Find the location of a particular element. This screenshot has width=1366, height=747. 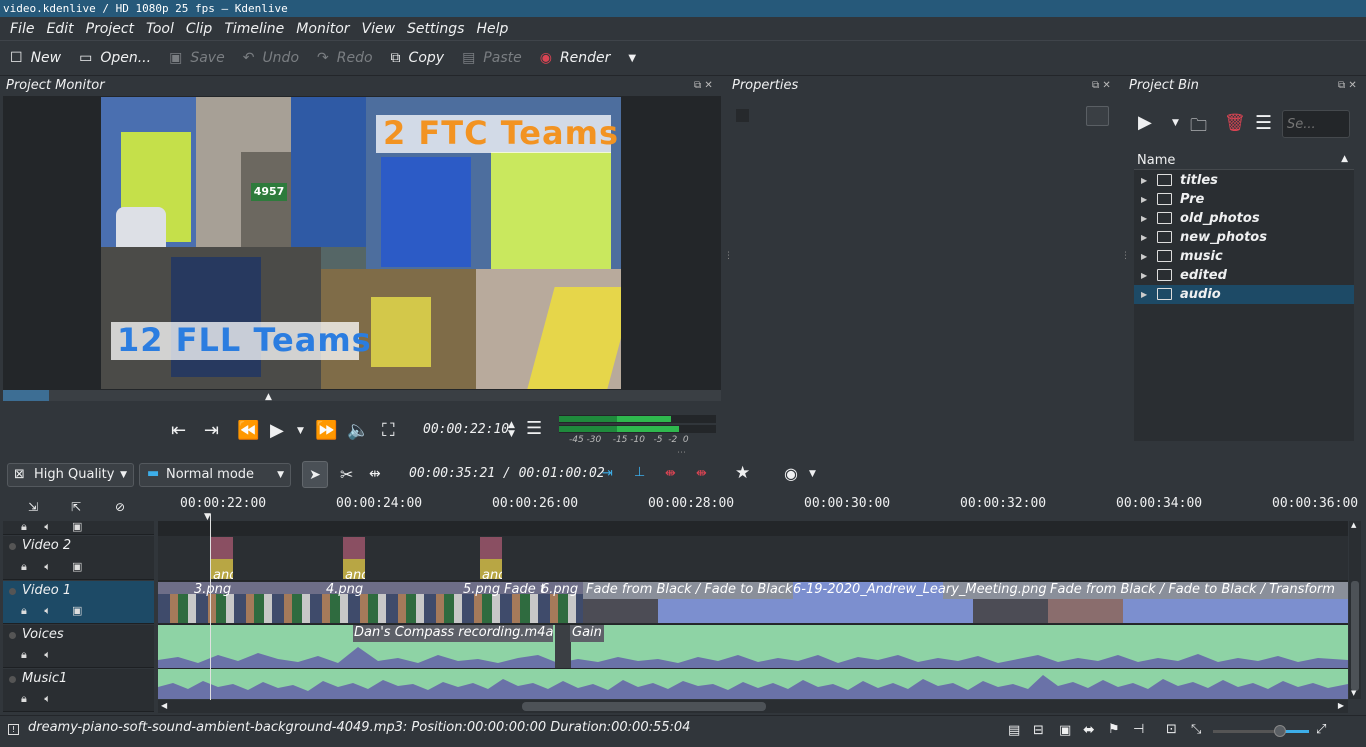

menu-project: Project is located at coordinates (110, 29).